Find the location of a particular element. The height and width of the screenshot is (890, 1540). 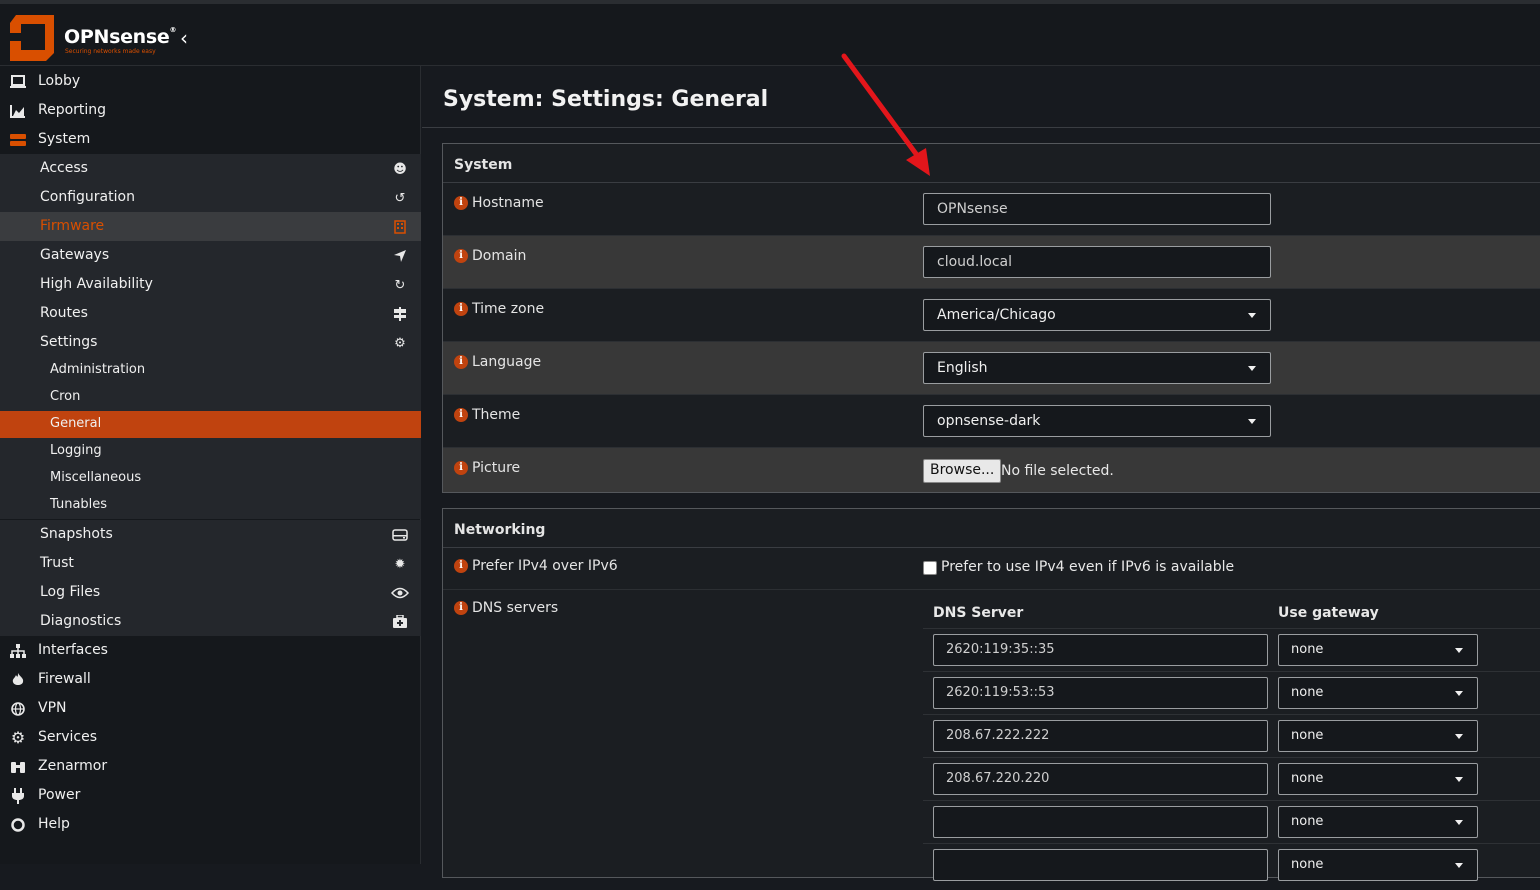

theme-select: opnsense-dark is located at coordinates (1097, 421).